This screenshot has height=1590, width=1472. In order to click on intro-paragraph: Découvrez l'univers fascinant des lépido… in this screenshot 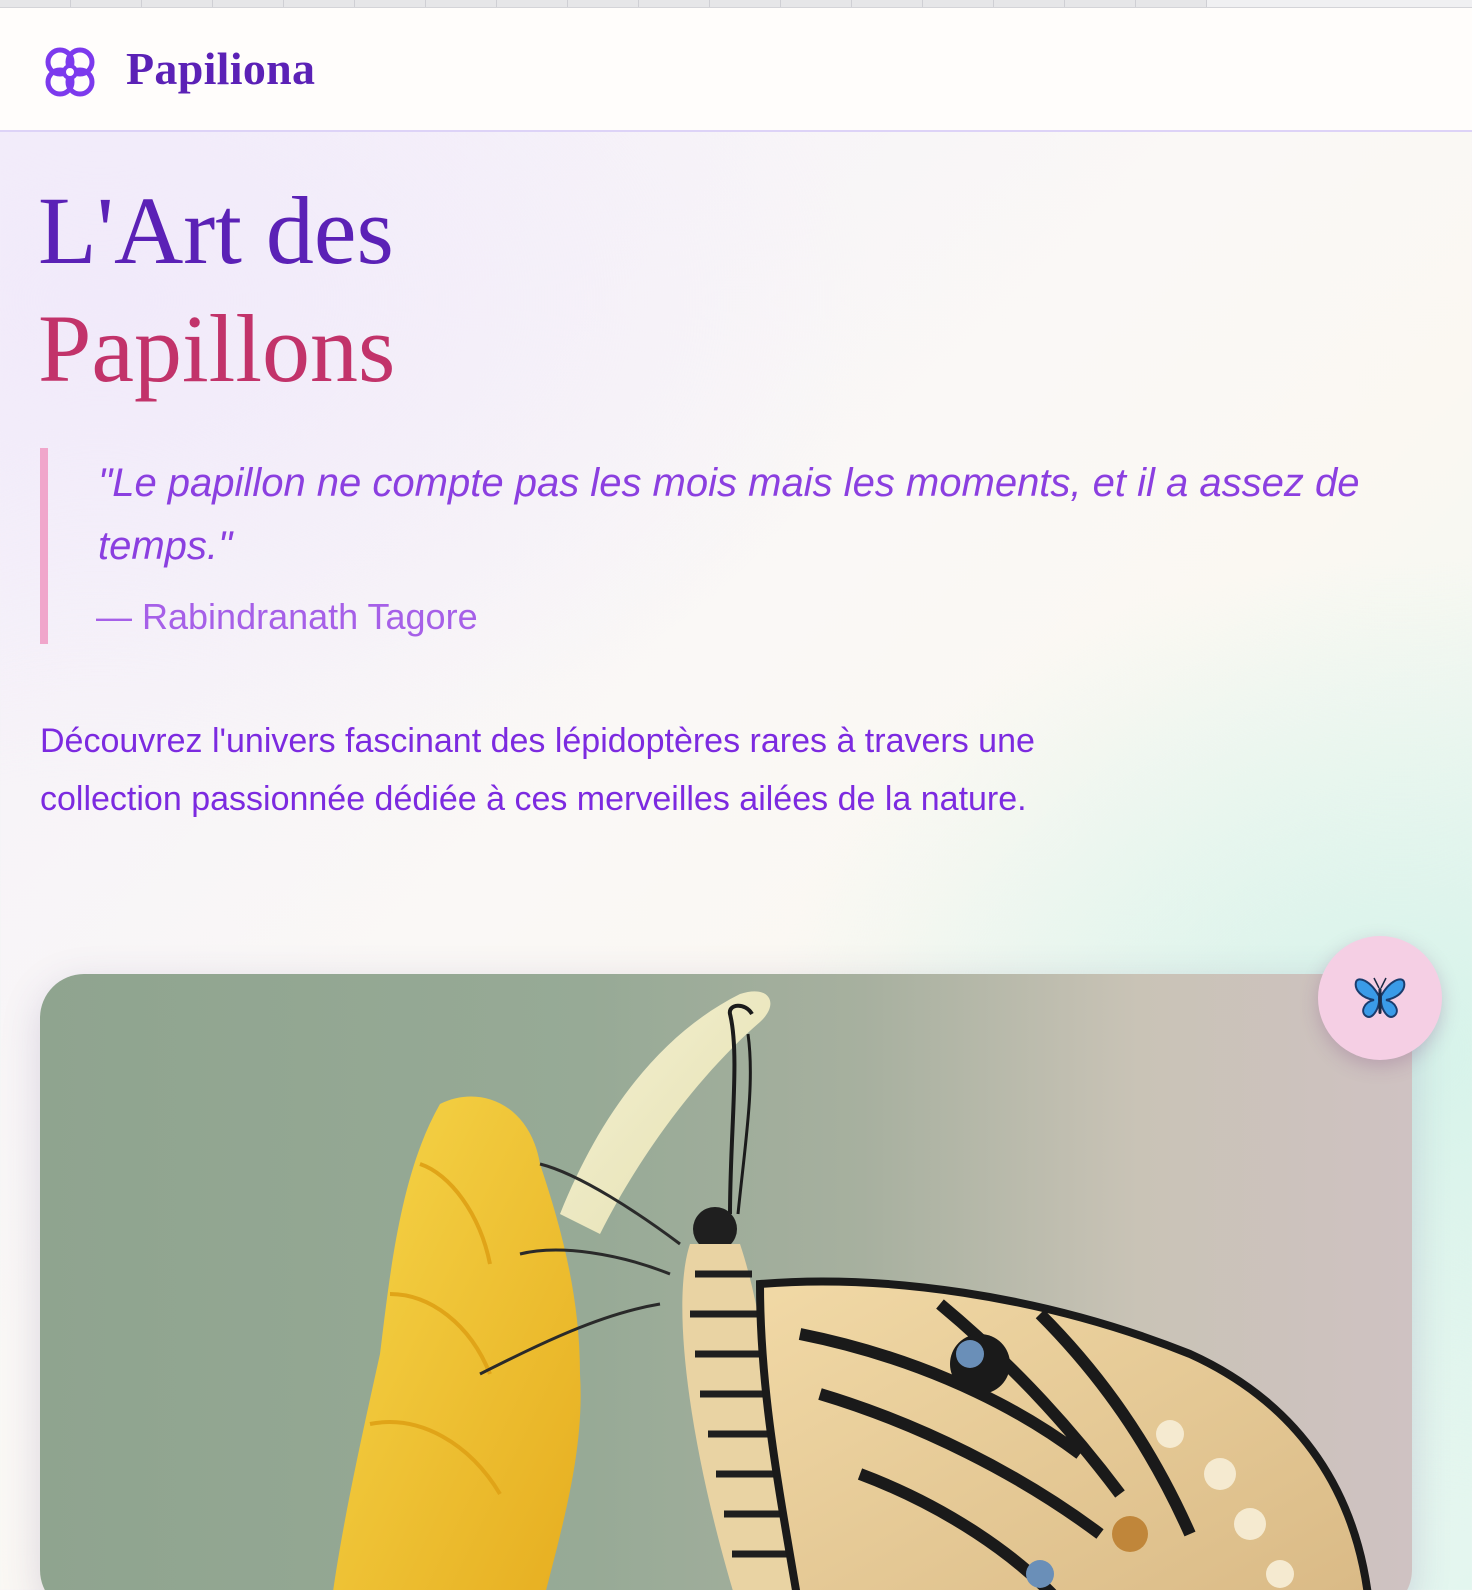, I will do `click(537, 770)`.